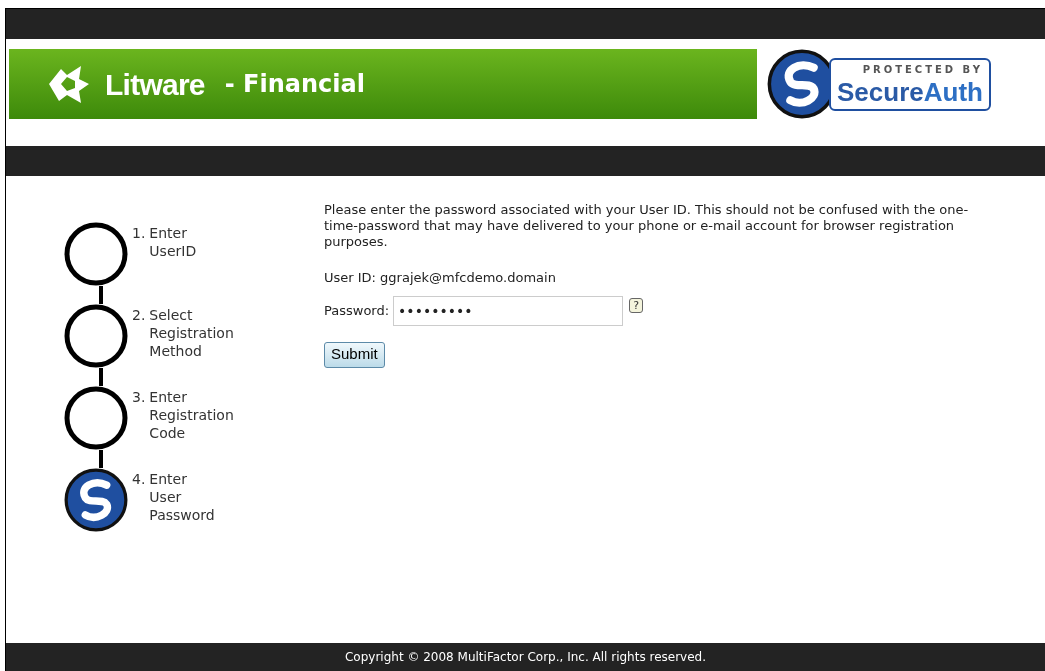  Describe the element at coordinates (139, 315) in the screenshot. I see `step-number: 2.` at that location.